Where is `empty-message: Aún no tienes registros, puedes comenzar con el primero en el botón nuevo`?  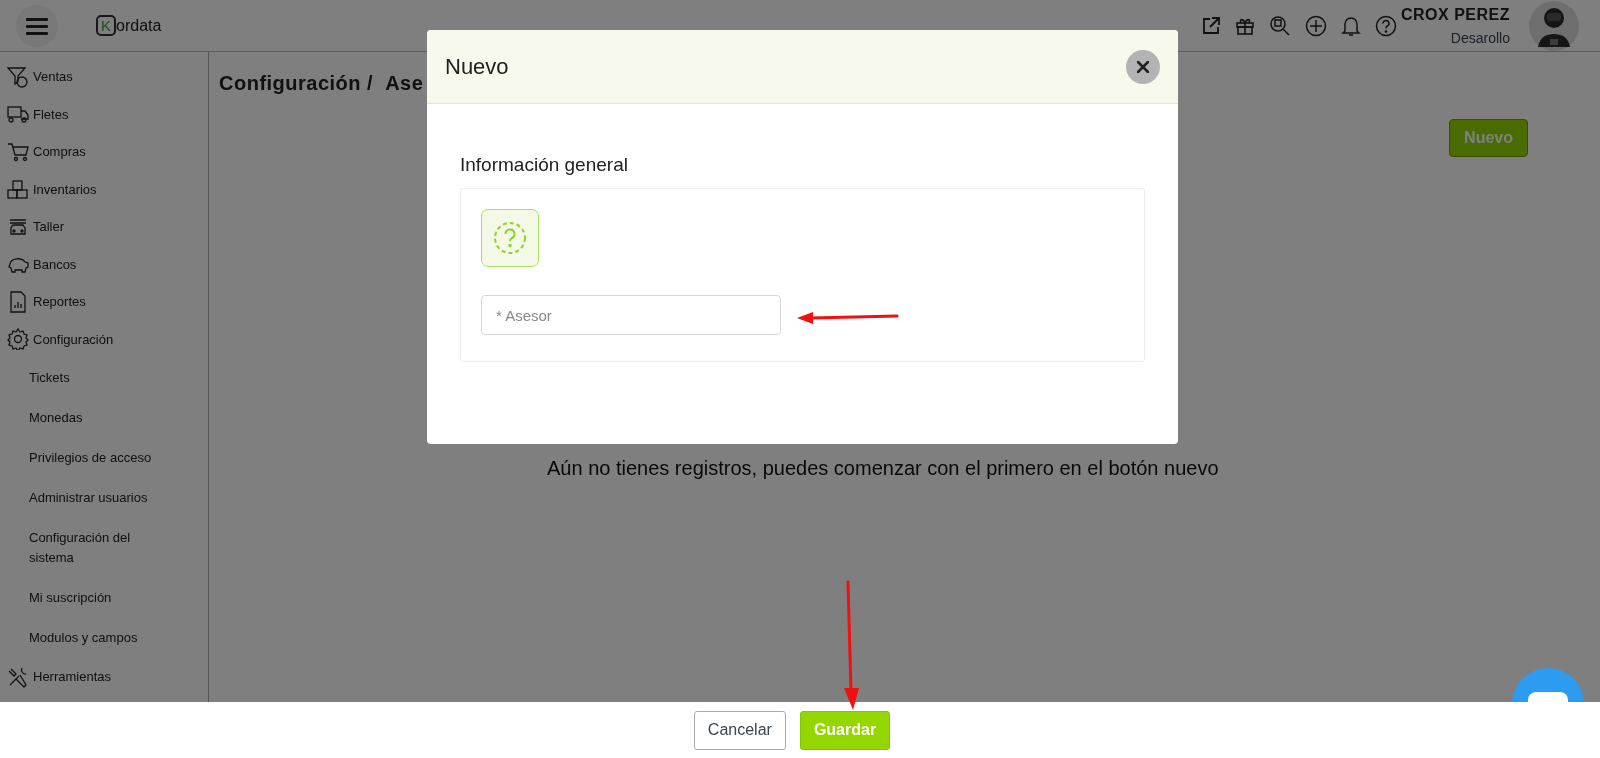 empty-message: Aún no tienes registros, puedes comenzar con el primero en el botón nuevo is located at coordinates (883, 468).